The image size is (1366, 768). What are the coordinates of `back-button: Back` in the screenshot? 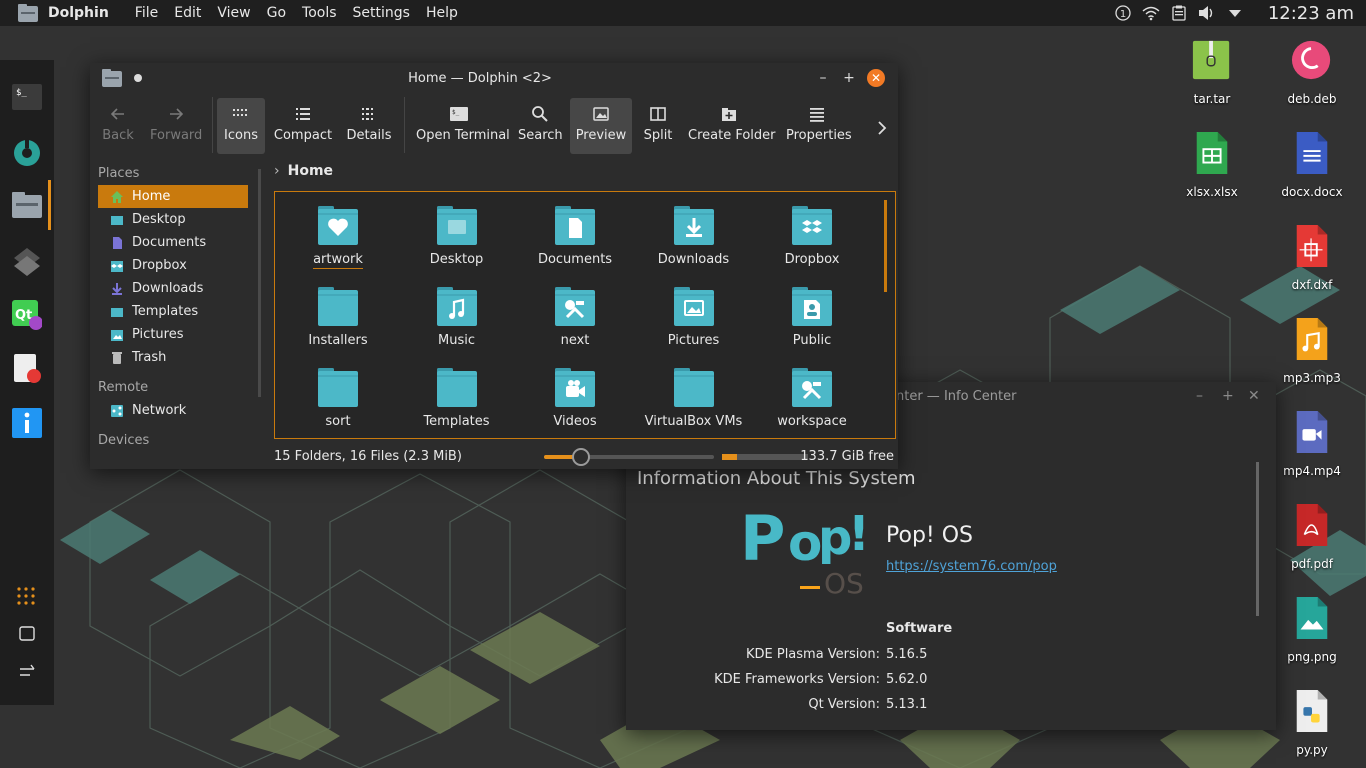 It's located at (118, 126).